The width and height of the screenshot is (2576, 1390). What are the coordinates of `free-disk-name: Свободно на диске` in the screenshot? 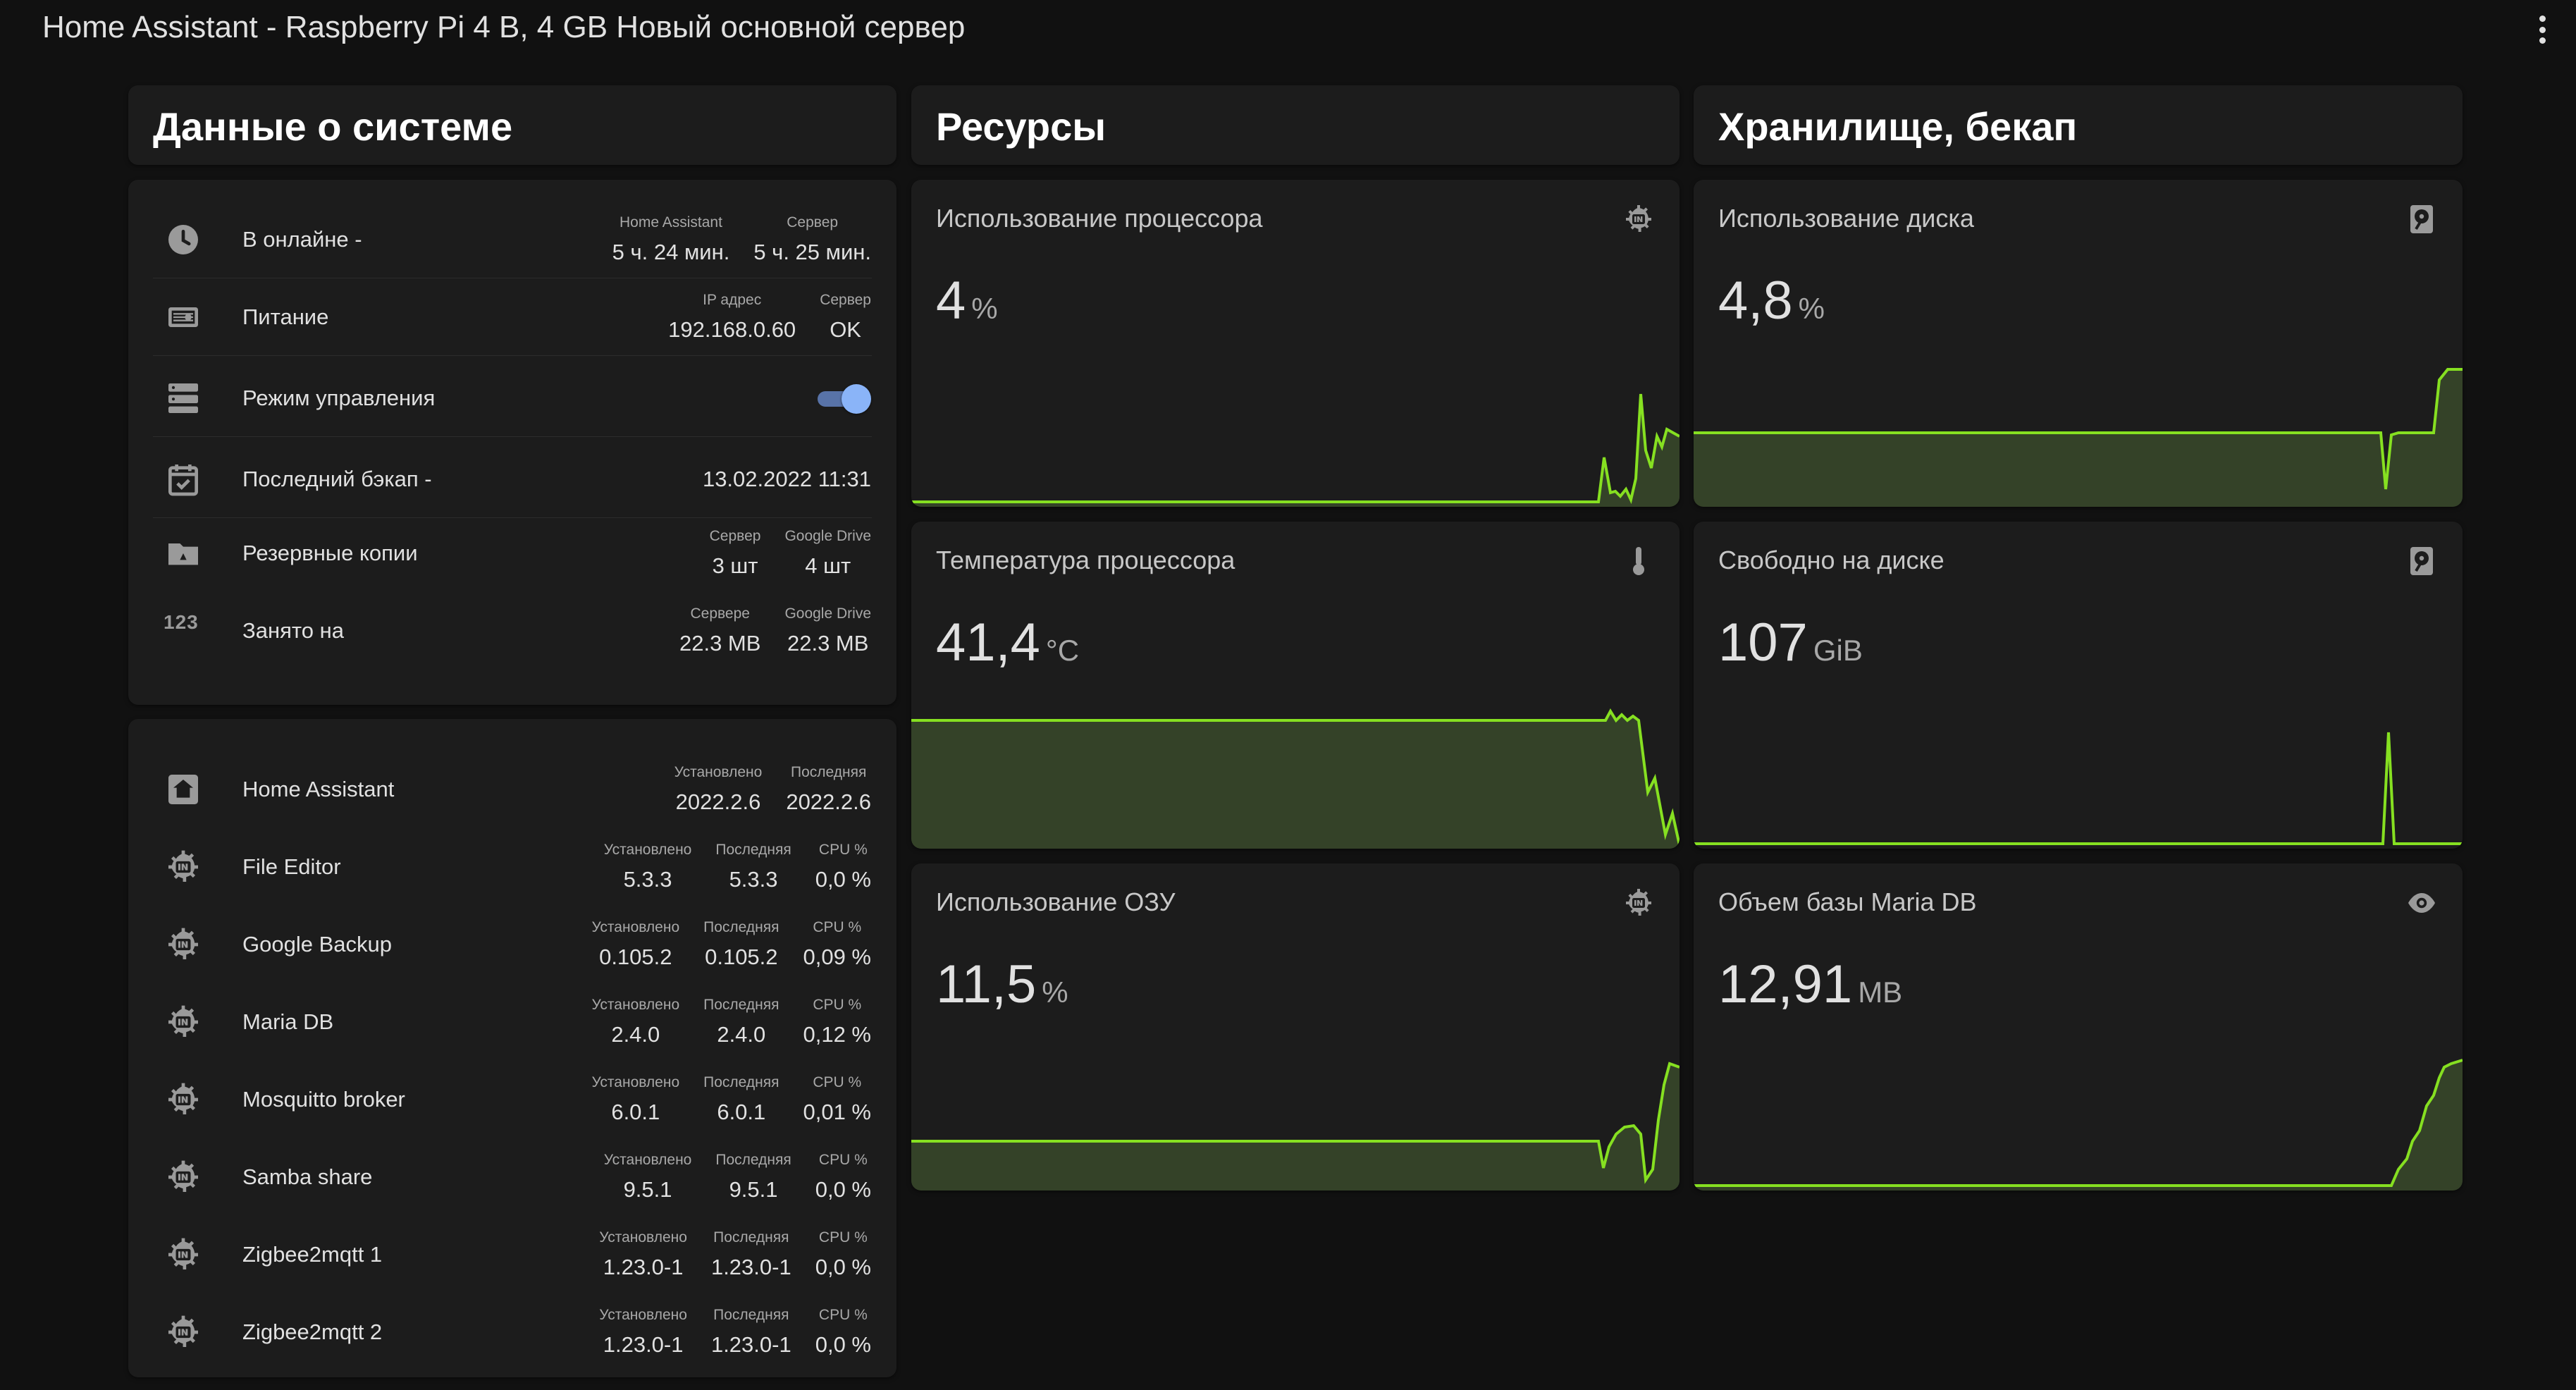 It's located at (1832, 560).